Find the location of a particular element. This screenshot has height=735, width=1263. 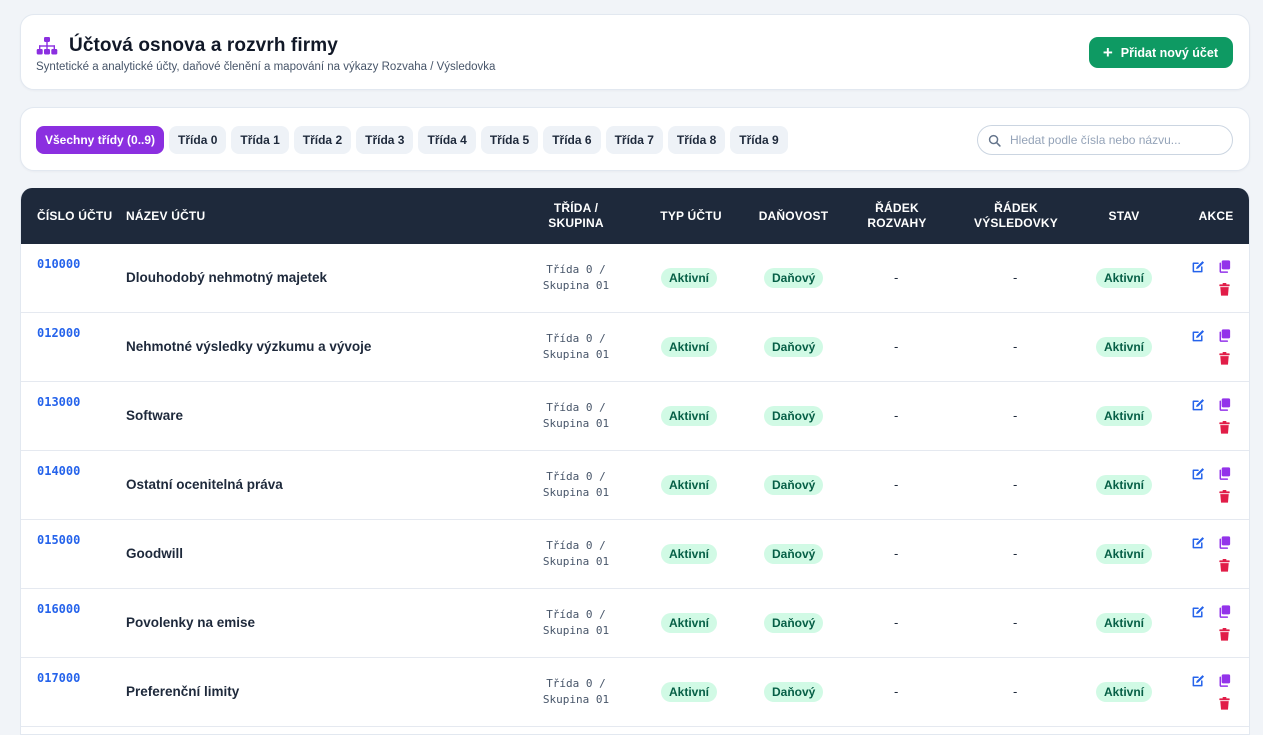

account-number-link: 014000 is located at coordinates (58, 471).